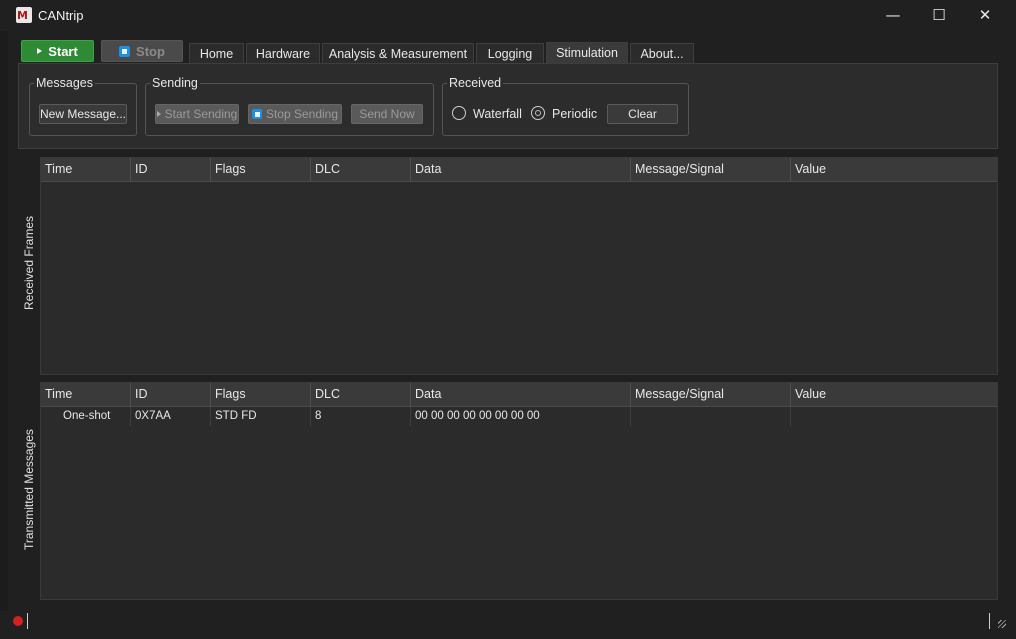  I want to click on cell-data: 00 00 00 00 00 00 00 00, so click(521, 416).